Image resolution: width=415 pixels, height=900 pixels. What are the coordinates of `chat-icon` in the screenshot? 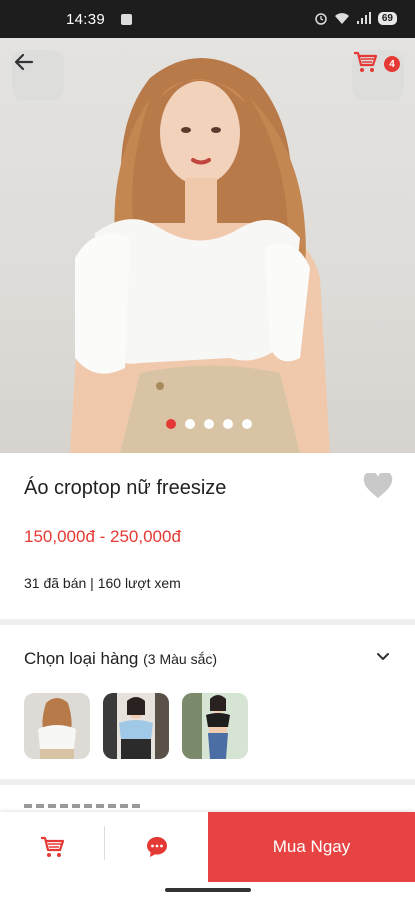 It's located at (156, 847).